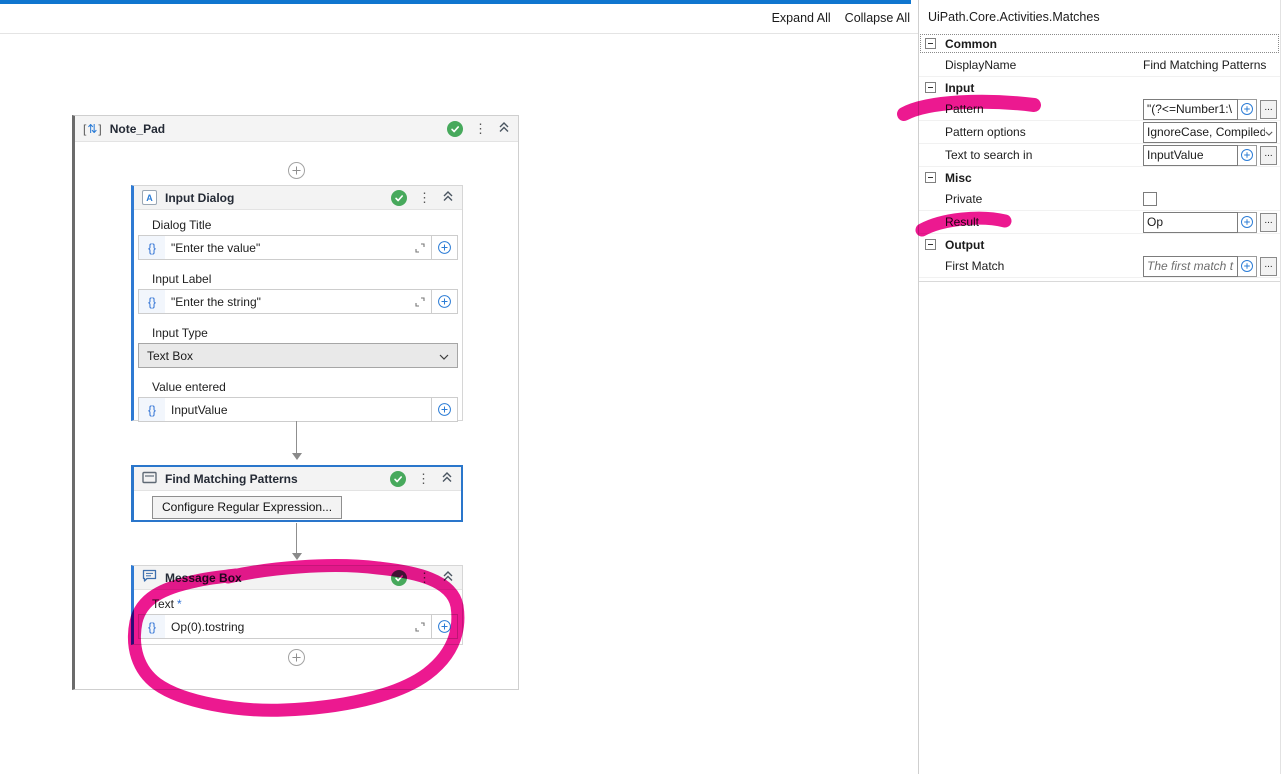 This screenshot has width=1287, height=774. What do you see at coordinates (1099, 244) in the screenshot?
I see `section-output: Output` at bounding box center [1099, 244].